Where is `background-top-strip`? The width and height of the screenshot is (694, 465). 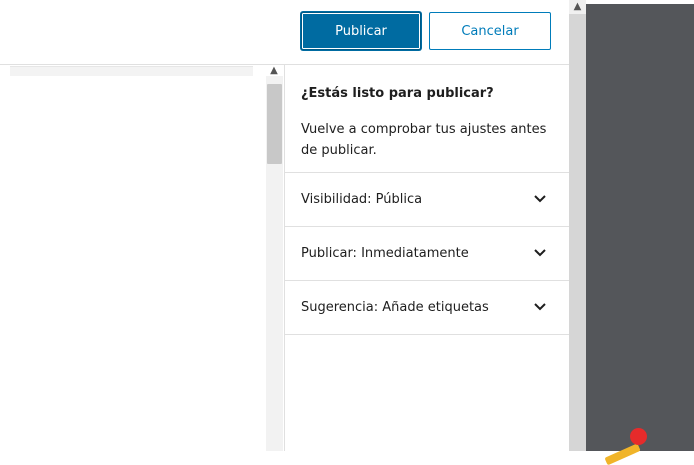
background-top-strip is located at coordinates (640, 2).